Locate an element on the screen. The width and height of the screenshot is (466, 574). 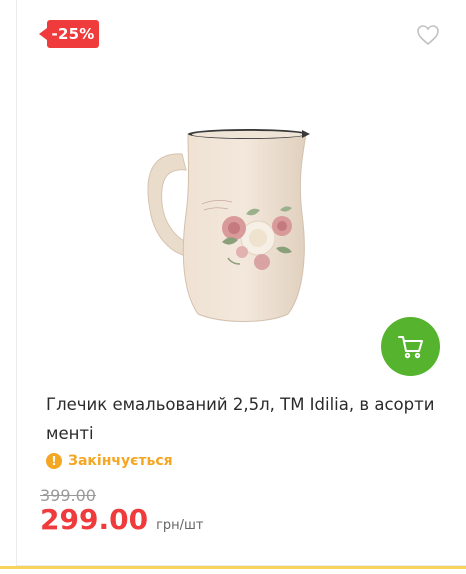
heart-outline-icon is located at coordinates (428, 35).